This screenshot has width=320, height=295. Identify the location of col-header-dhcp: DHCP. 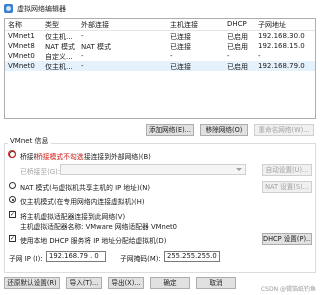
(240, 24).